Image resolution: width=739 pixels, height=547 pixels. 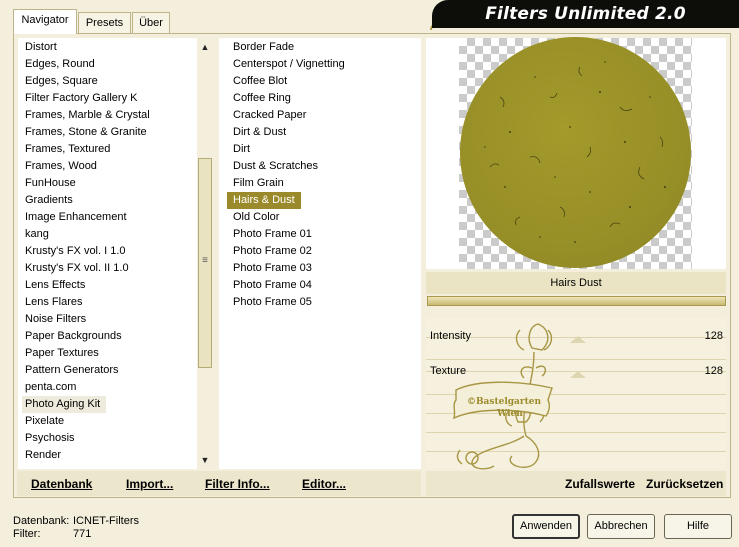 What do you see at coordinates (56, 319) in the screenshot?
I see `category-item-label: Noise Filters` at bounding box center [56, 319].